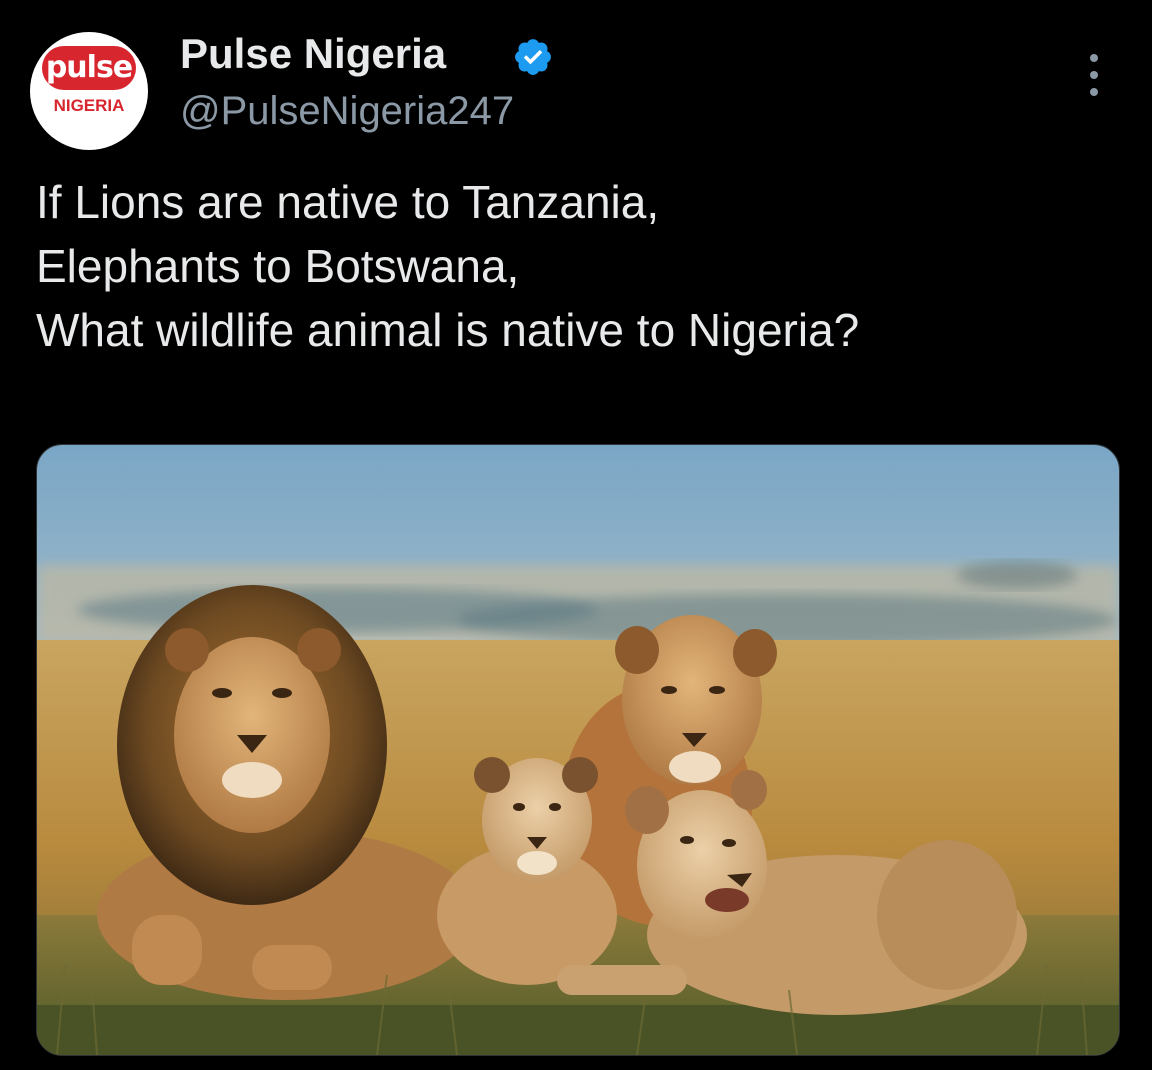 The height and width of the screenshot is (1070, 1152). Describe the element at coordinates (348, 202) in the screenshot. I see `tweet-text-line: If Lions are native to Tanzania,` at that location.